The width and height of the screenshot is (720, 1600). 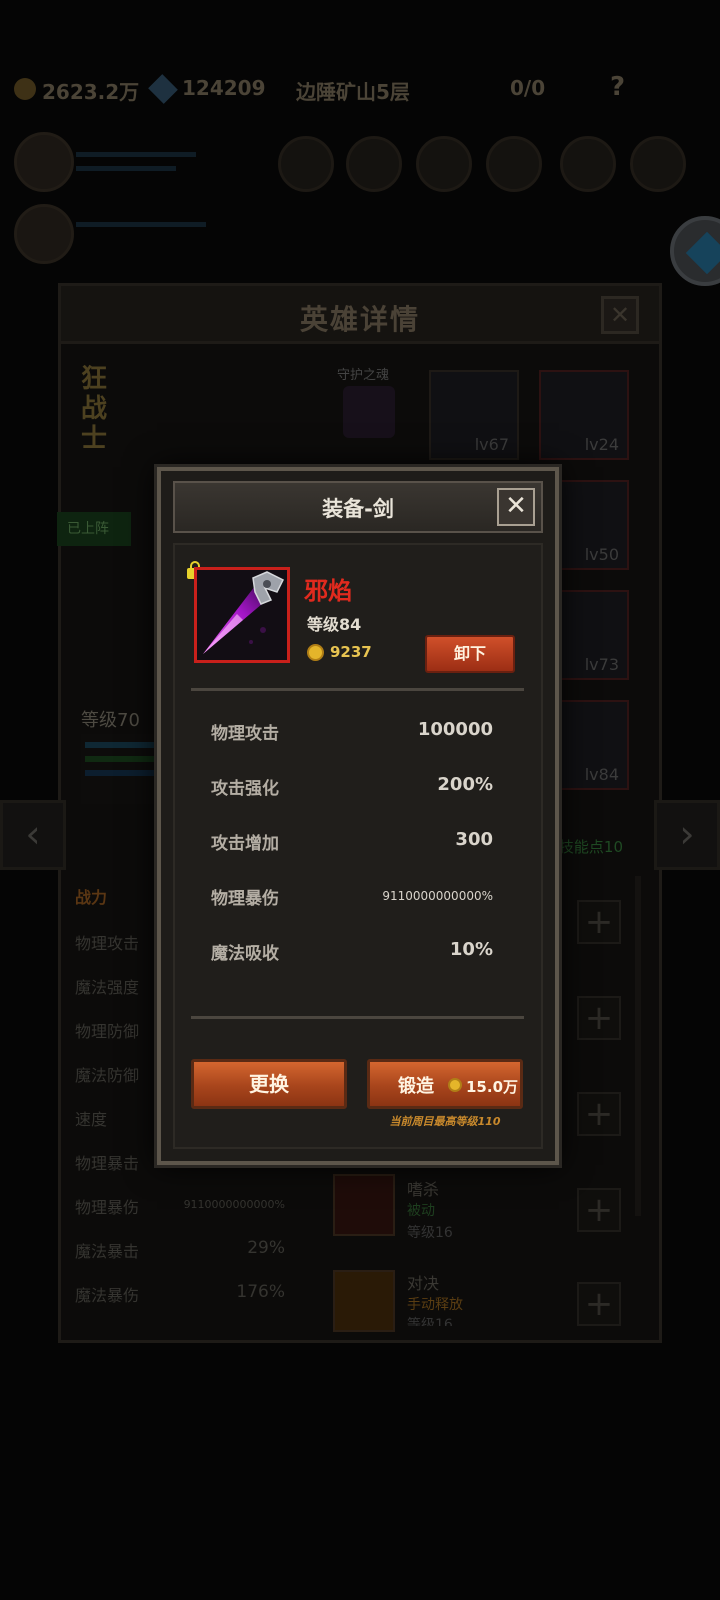 What do you see at coordinates (245, 734) in the screenshot?
I see `attribute-label: 物理攻击` at bounding box center [245, 734].